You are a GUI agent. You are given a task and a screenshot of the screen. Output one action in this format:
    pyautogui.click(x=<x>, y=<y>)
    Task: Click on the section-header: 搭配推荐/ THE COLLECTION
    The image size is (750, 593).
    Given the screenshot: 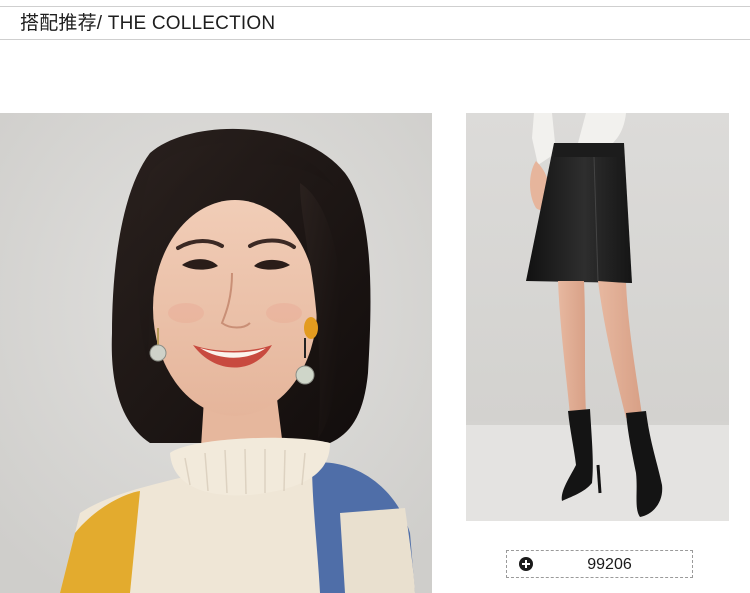 What is the action you would take?
    pyautogui.click(x=375, y=23)
    